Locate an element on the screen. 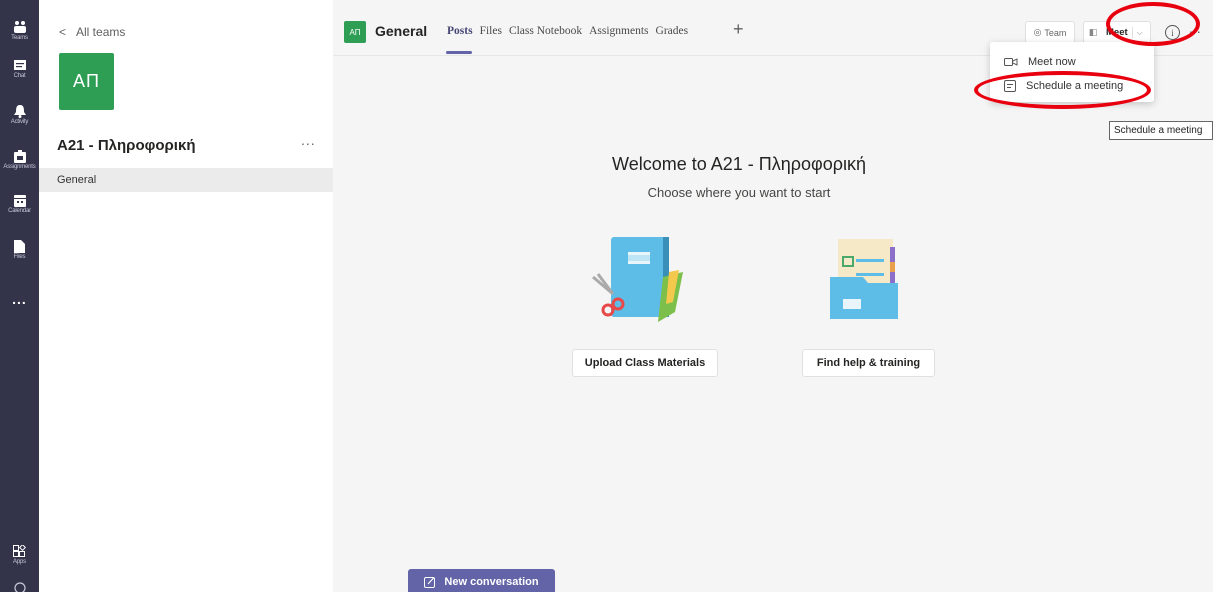 The height and width of the screenshot is (592, 1213). add-tab-button: + is located at coordinates (738, 29).